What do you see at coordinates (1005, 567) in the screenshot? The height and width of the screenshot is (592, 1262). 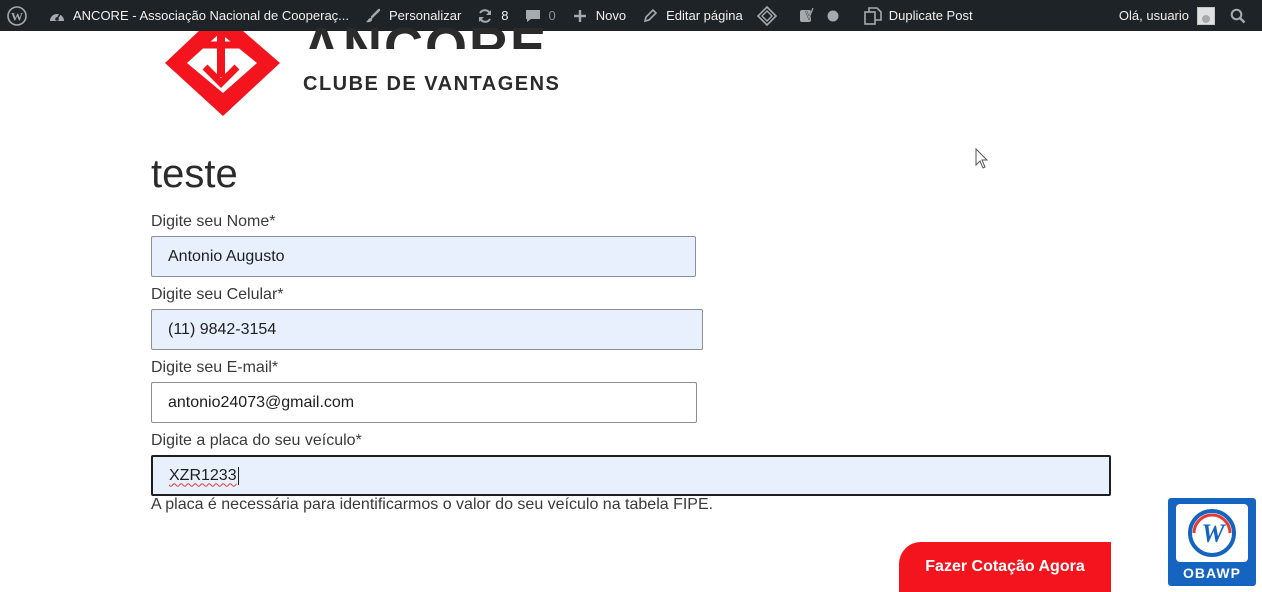 I see `submit-quote-button: Fazer Cotação Agora` at bounding box center [1005, 567].